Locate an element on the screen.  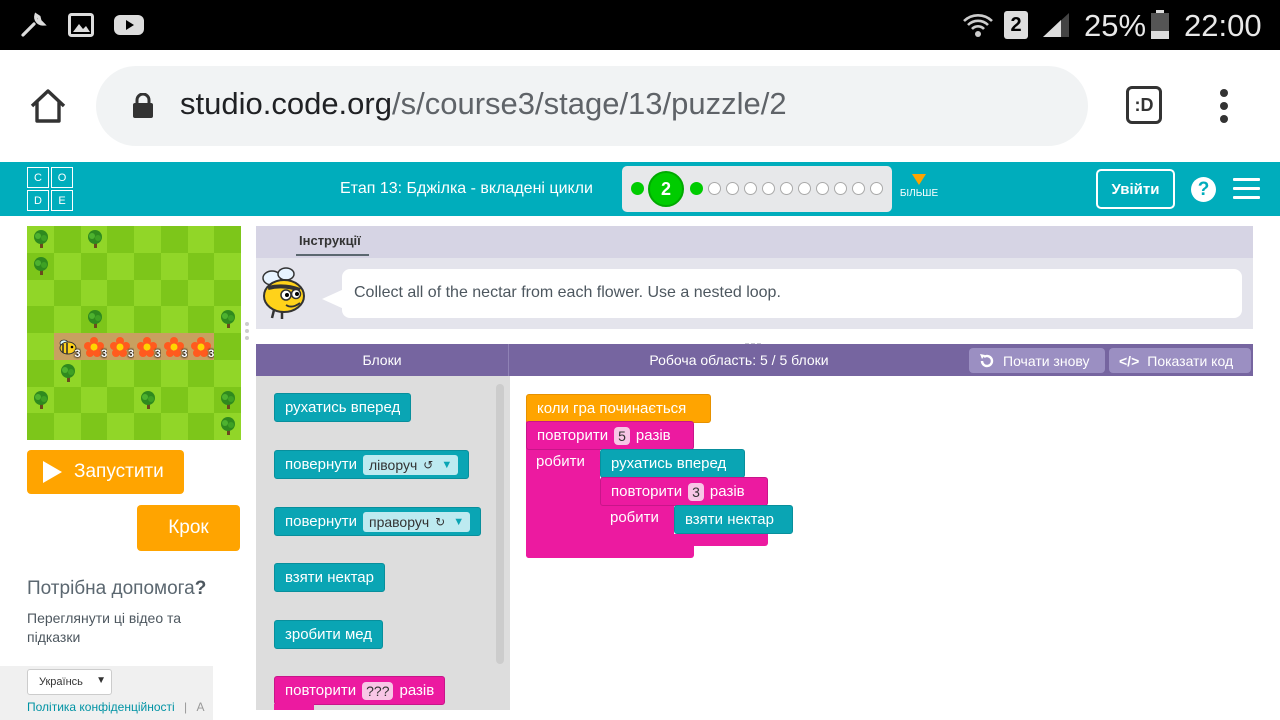
help-icon: ? is located at coordinates (1203, 189).